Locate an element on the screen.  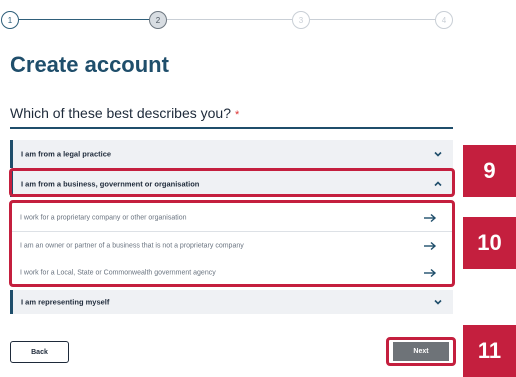
accordion-label: I am from a legal practice is located at coordinates (66, 154).